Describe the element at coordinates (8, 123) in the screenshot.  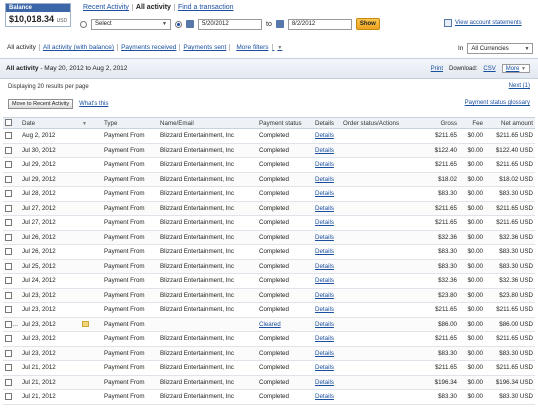
I see `select-all-checkbox` at that location.